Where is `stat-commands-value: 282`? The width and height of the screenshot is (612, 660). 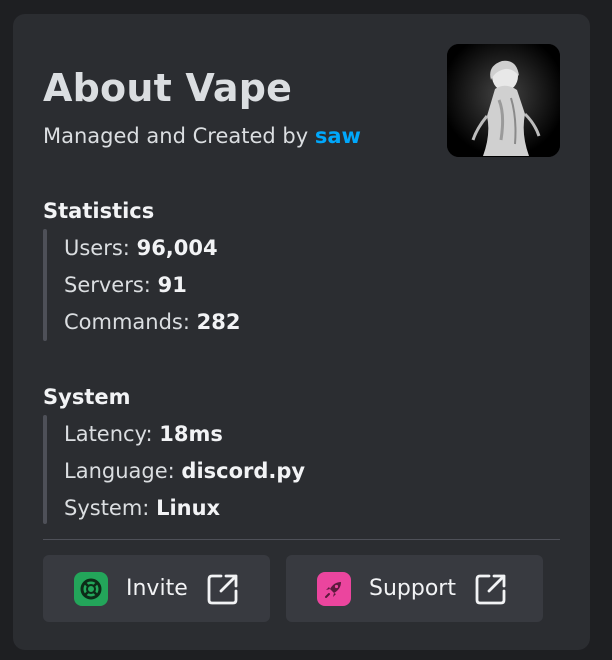 stat-commands-value: 282 is located at coordinates (218, 322).